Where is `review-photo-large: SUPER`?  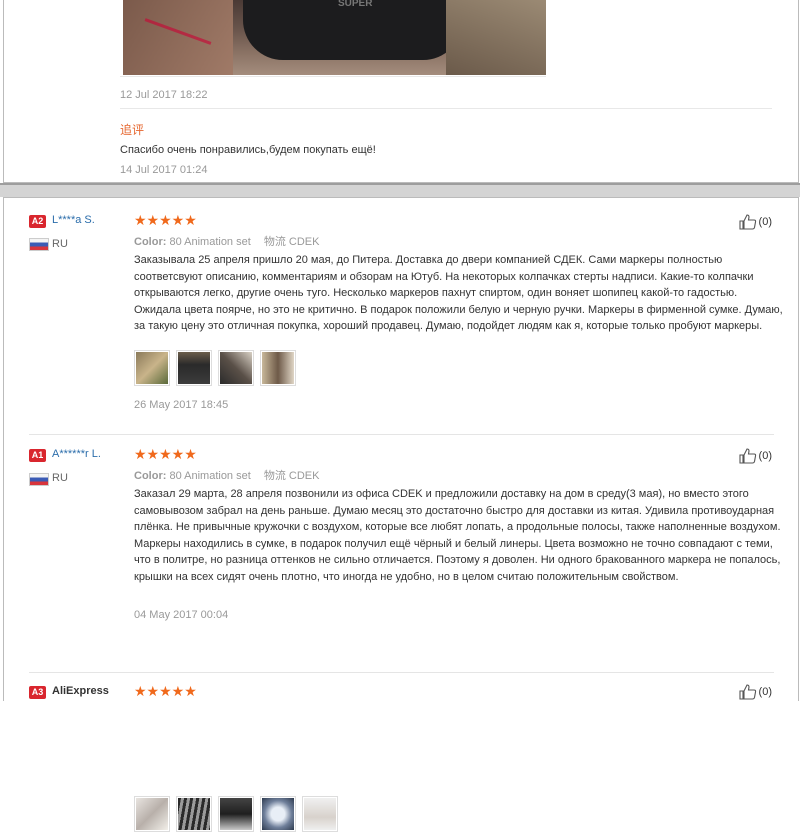
review-photo-large: SUPER is located at coordinates (334, 37).